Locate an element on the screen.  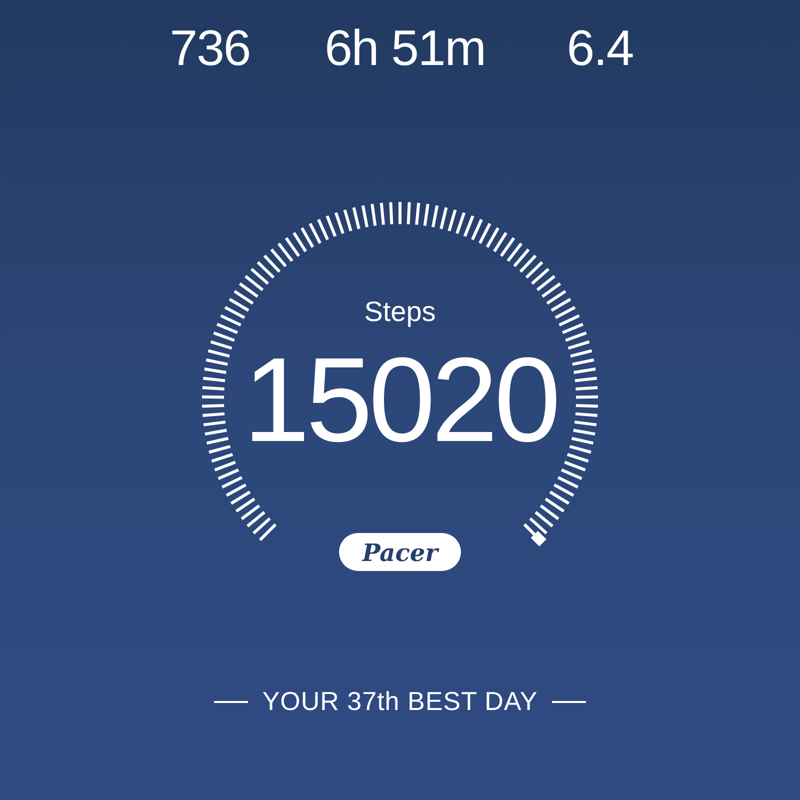
stat-value: 736 is located at coordinates (210, 48).